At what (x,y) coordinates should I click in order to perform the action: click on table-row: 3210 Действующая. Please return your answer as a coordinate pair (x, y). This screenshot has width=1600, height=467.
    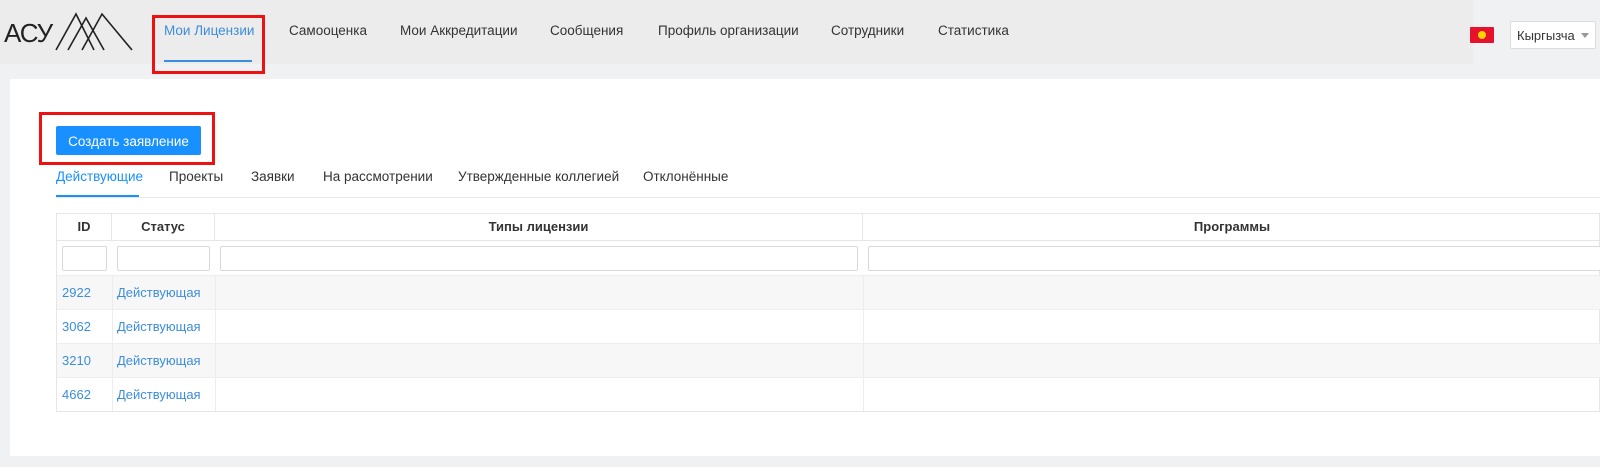
    Looking at the image, I should click on (828, 360).